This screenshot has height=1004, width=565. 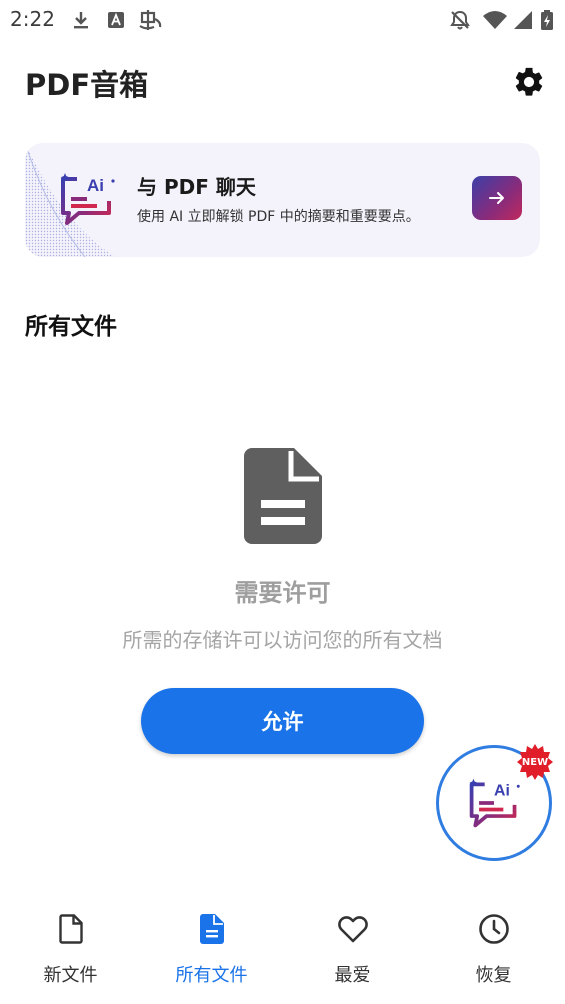 I want to click on file-filled-icon, so click(x=212, y=929).